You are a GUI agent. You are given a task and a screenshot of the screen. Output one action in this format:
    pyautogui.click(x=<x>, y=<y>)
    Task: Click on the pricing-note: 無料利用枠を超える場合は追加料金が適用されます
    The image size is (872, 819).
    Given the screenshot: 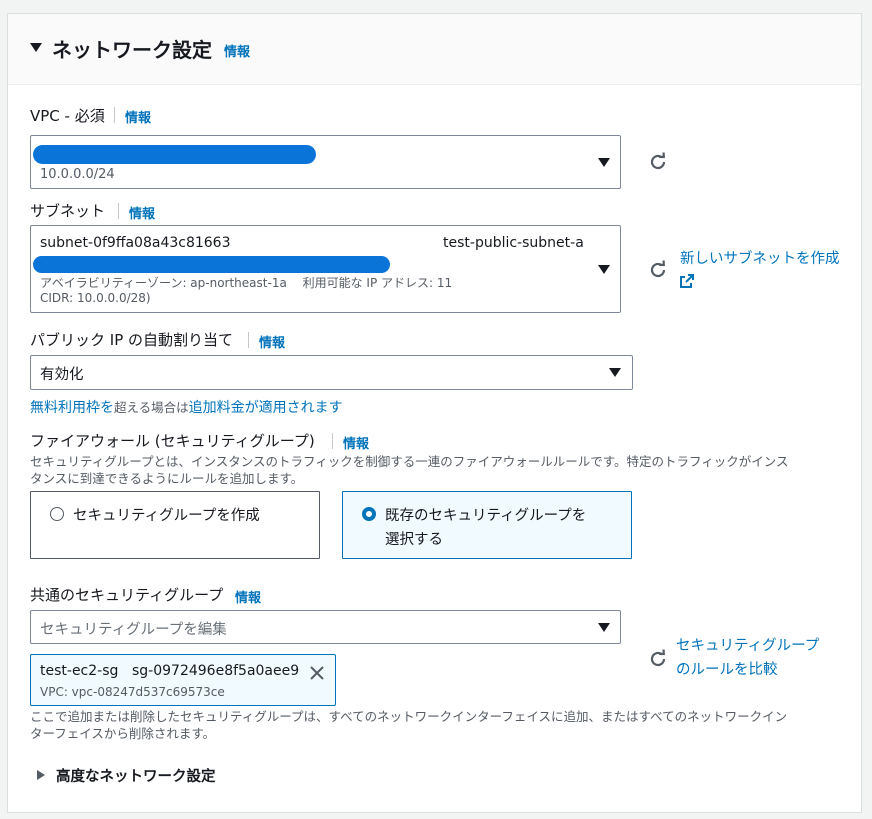 What is the action you would take?
    pyautogui.click(x=186, y=407)
    